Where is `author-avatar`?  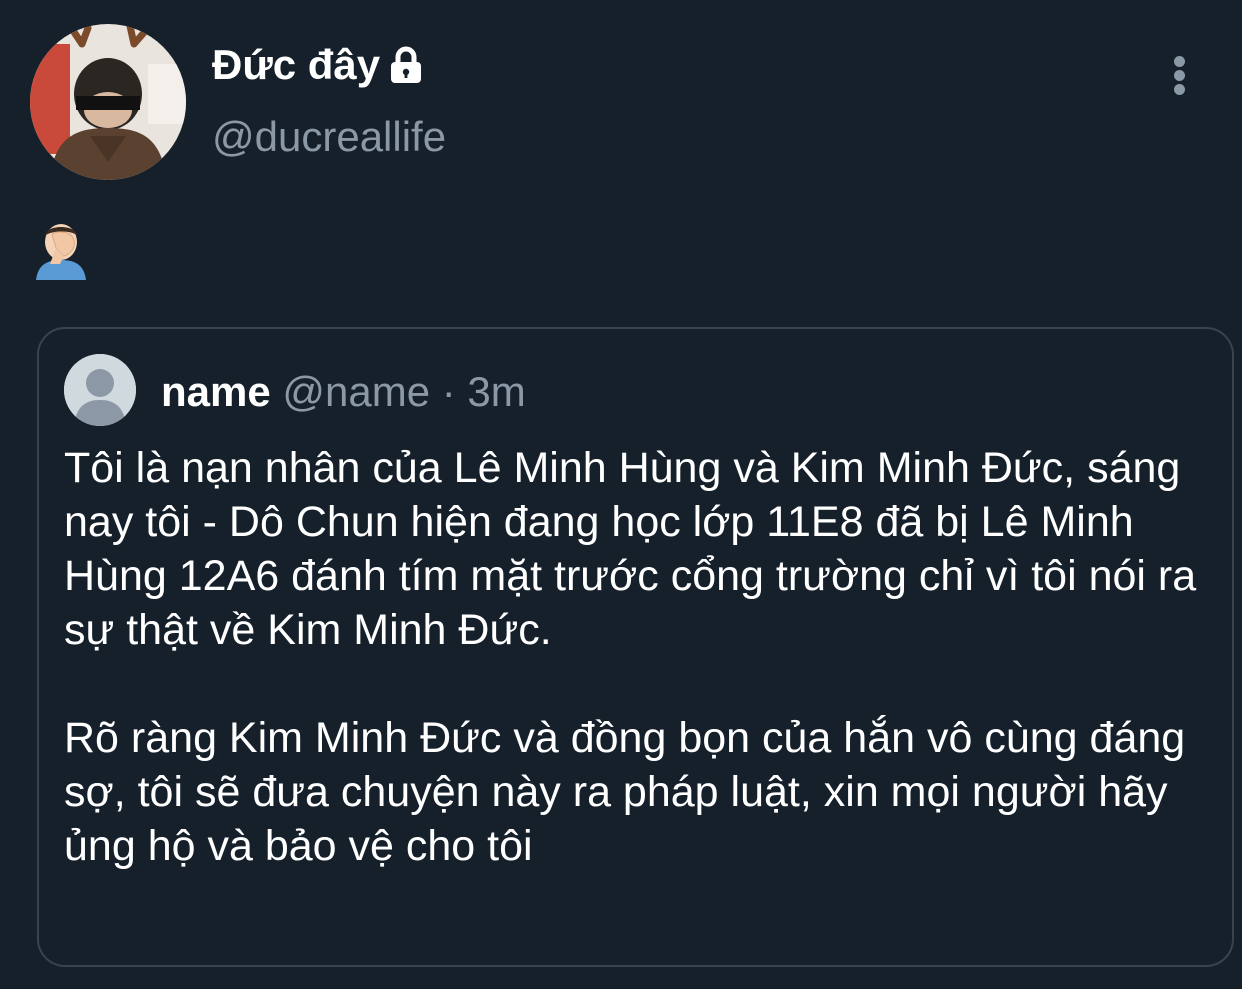 author-avatar is located at coordinates (108, 102).